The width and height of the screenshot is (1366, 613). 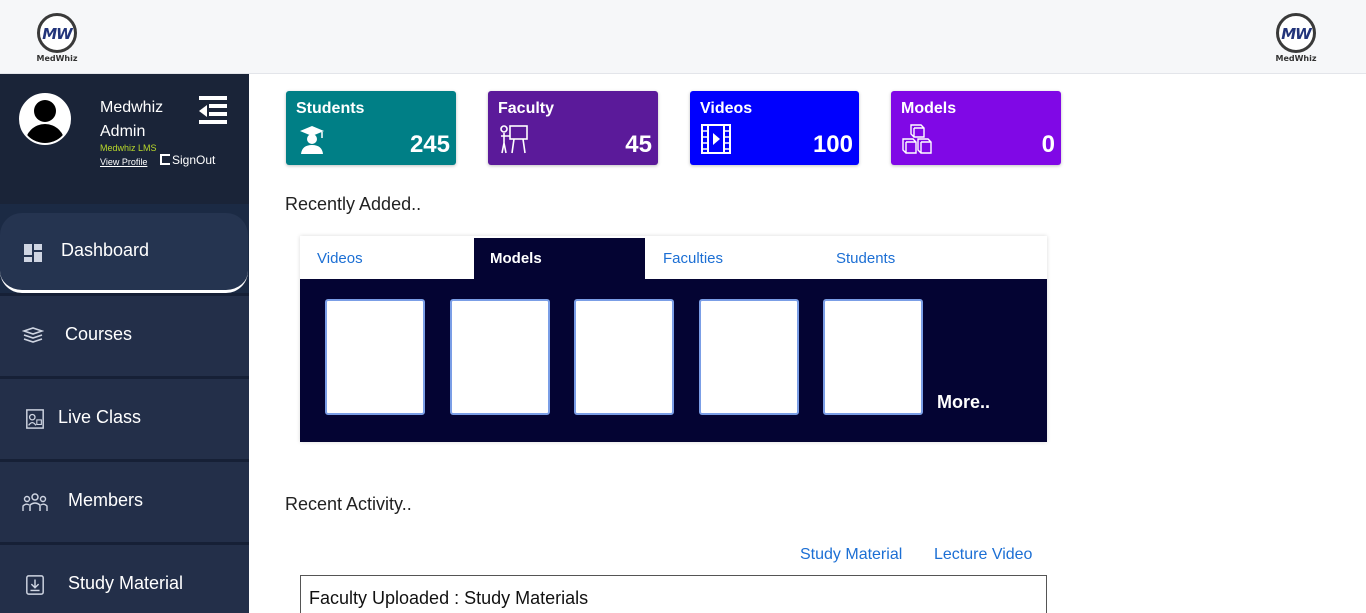 I want to click on recently-added-title: Recently Added.., so click(x=353, y=204).